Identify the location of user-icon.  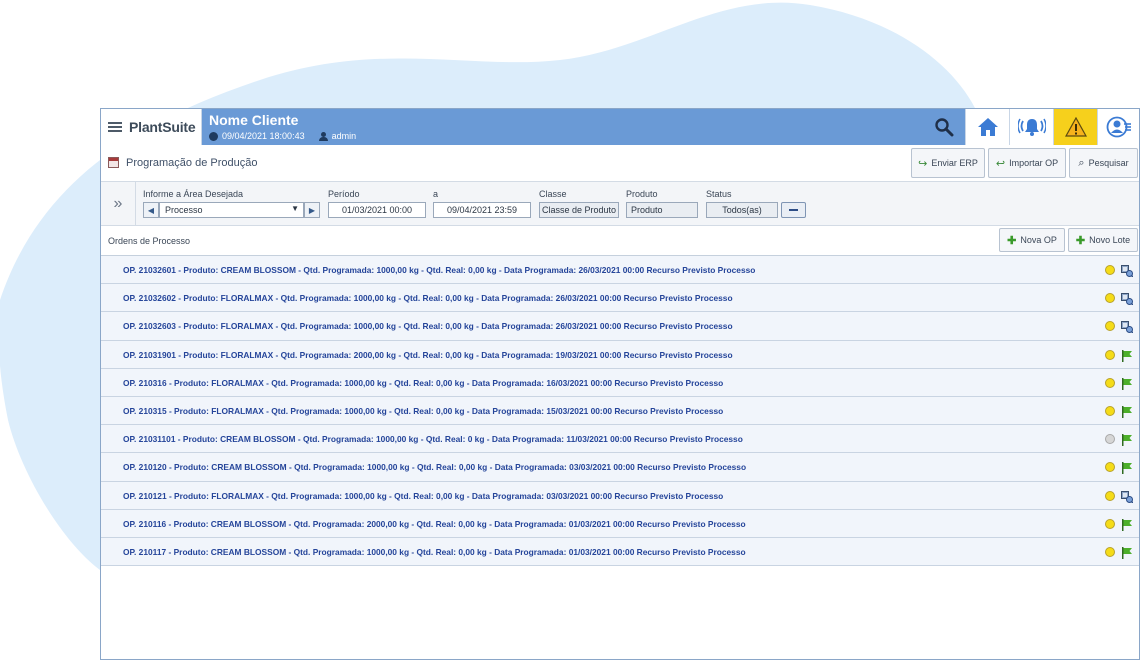
(323, 136).